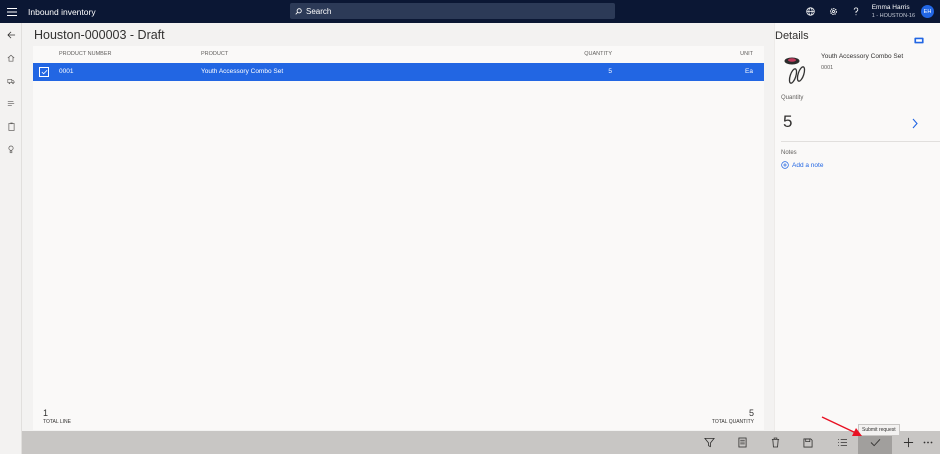 The image size is (940, 454). What do you see at coordinates (746, 54) in the screenshot?
I see `column-header-unit: UNIT` at bounding box center [746, 54].